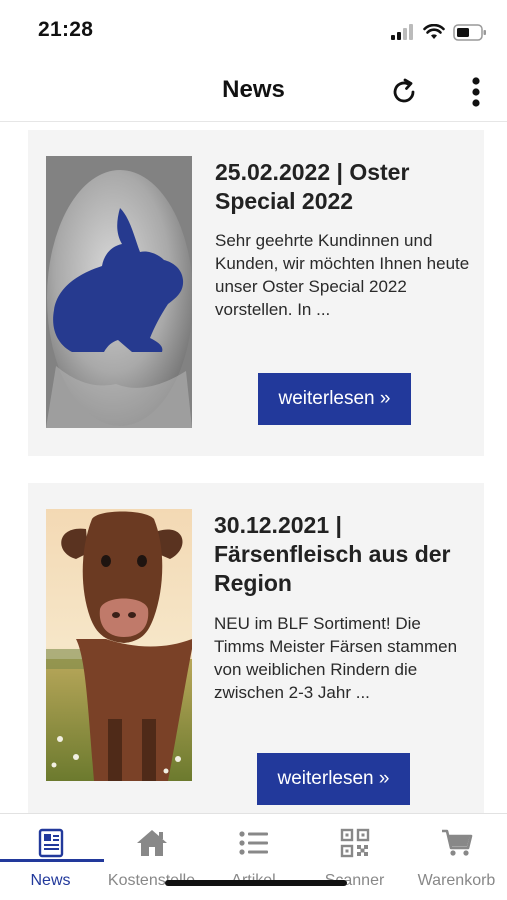 The width and height of the screenshot is (507, 900). What do you see at coordinates (456, 843) in the screenshot?
I see `cart-icon` at bounding box center [456, 843].